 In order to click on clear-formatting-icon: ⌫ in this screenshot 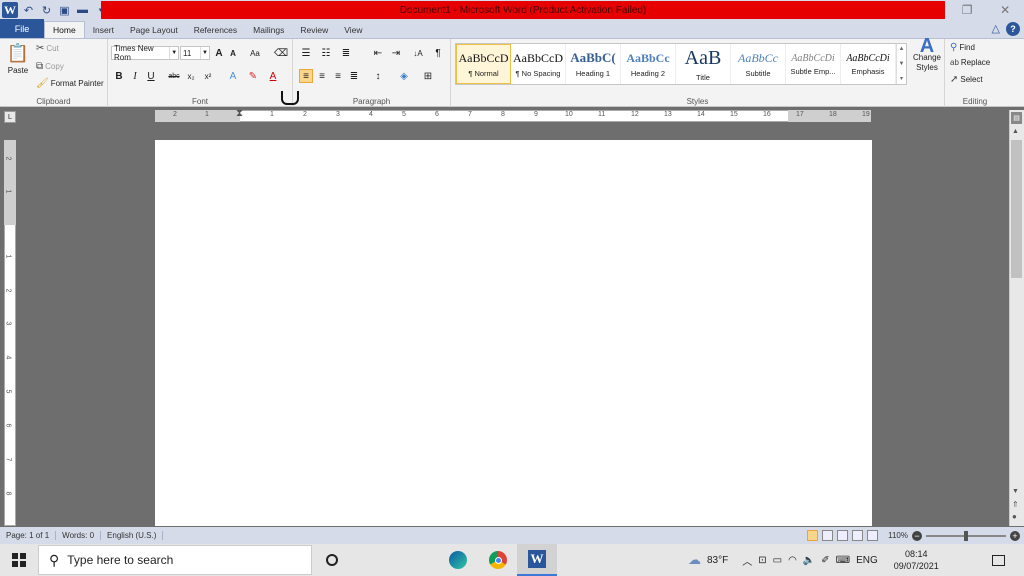, I will do `click(281, 53)`.